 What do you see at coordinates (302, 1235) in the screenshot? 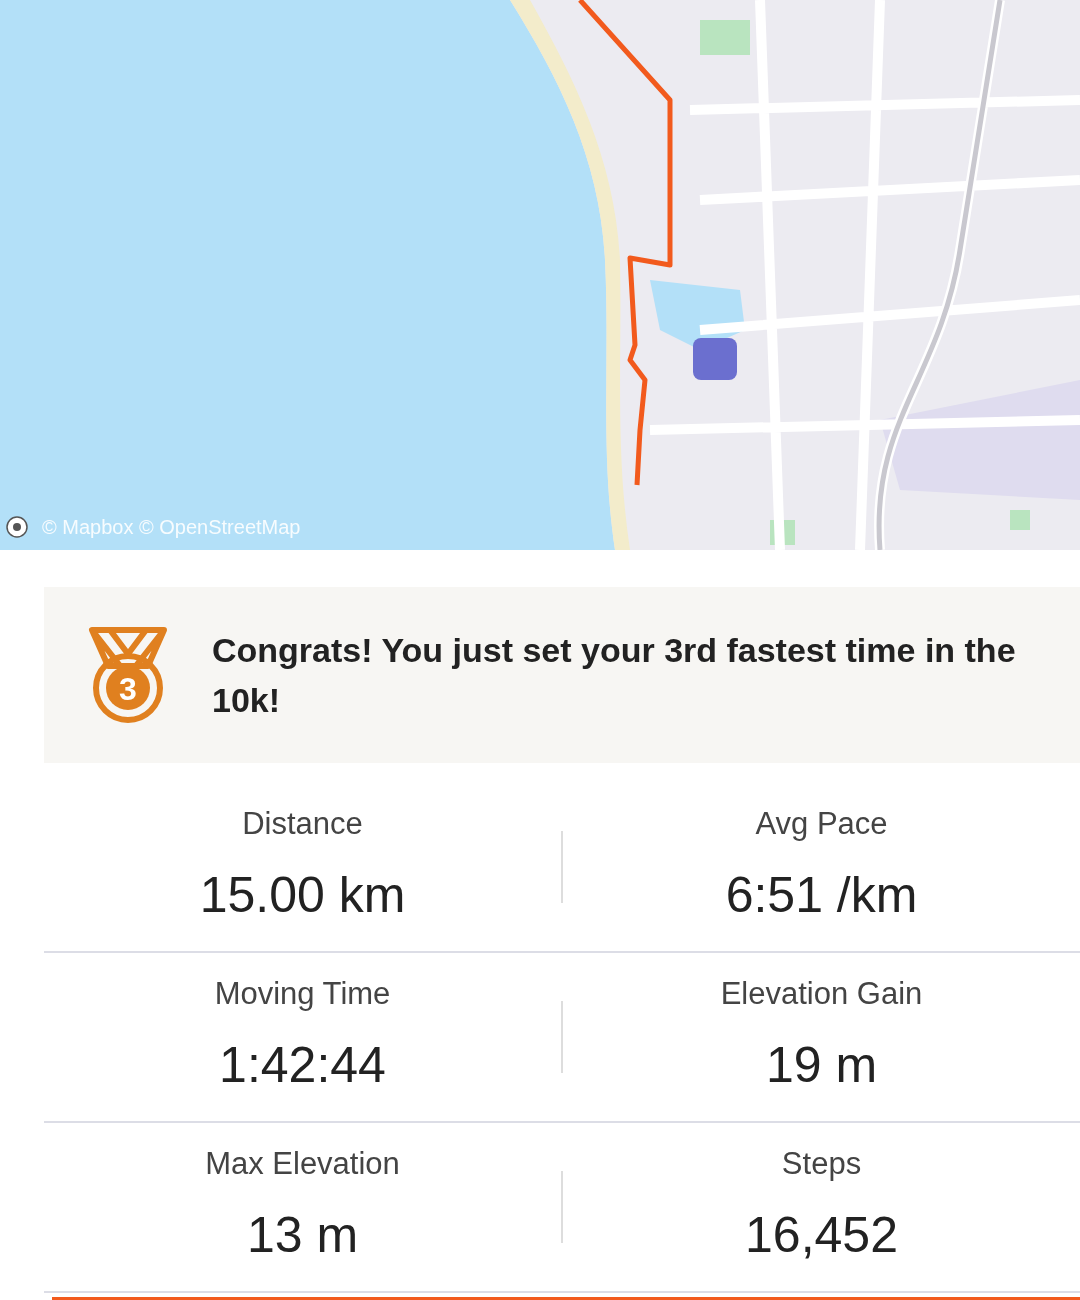
I see `stat-value: 13 m` at bounding box center [302, 1235].